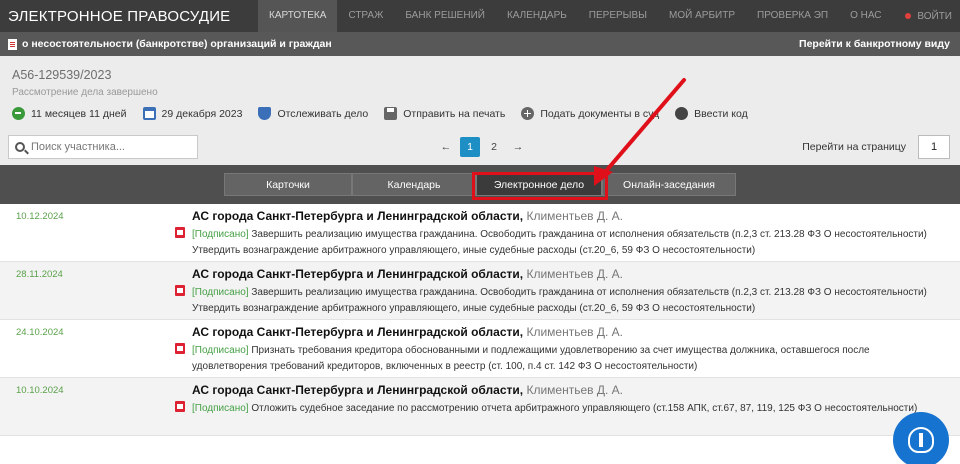 This screenshot has width=960, height=464. I want to click on next-page-button: →, so click(518, 147).